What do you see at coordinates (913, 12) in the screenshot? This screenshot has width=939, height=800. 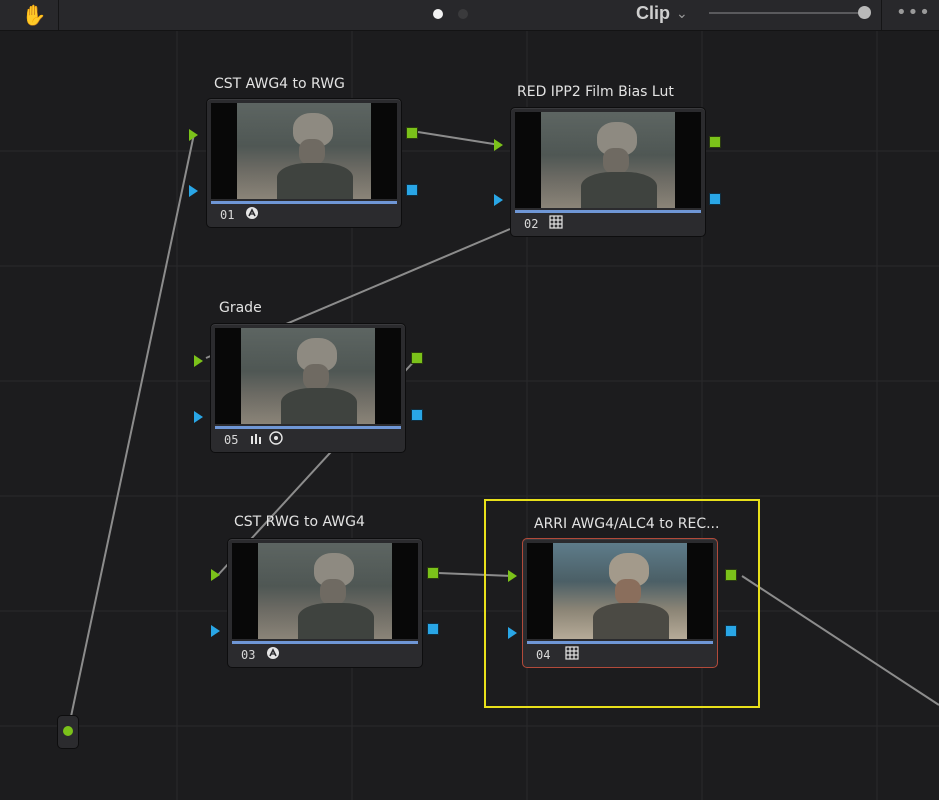 I see `more-options-icon: •••` at bounding box center [913, 12].